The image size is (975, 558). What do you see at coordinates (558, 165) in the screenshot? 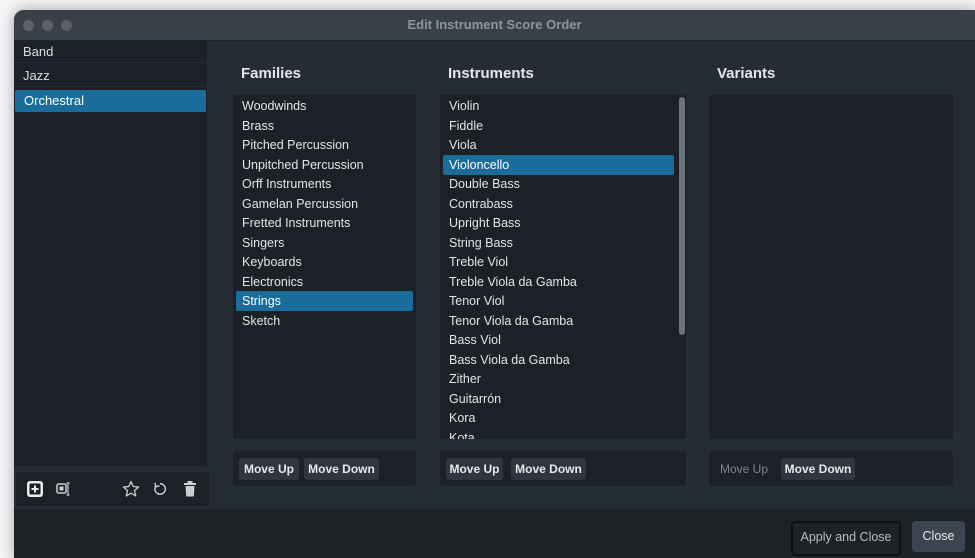
I see `instrument-item-selected: Violoncello` at bounding box center [558, 165].